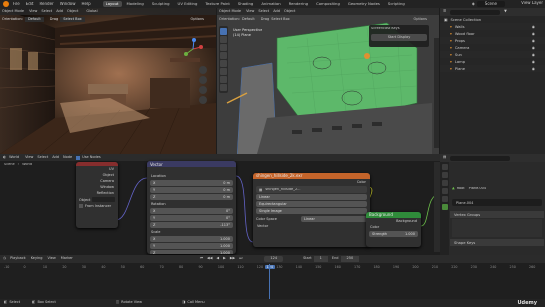  I want to click on colorspace-dropdown: Linear, so click(334, 219).